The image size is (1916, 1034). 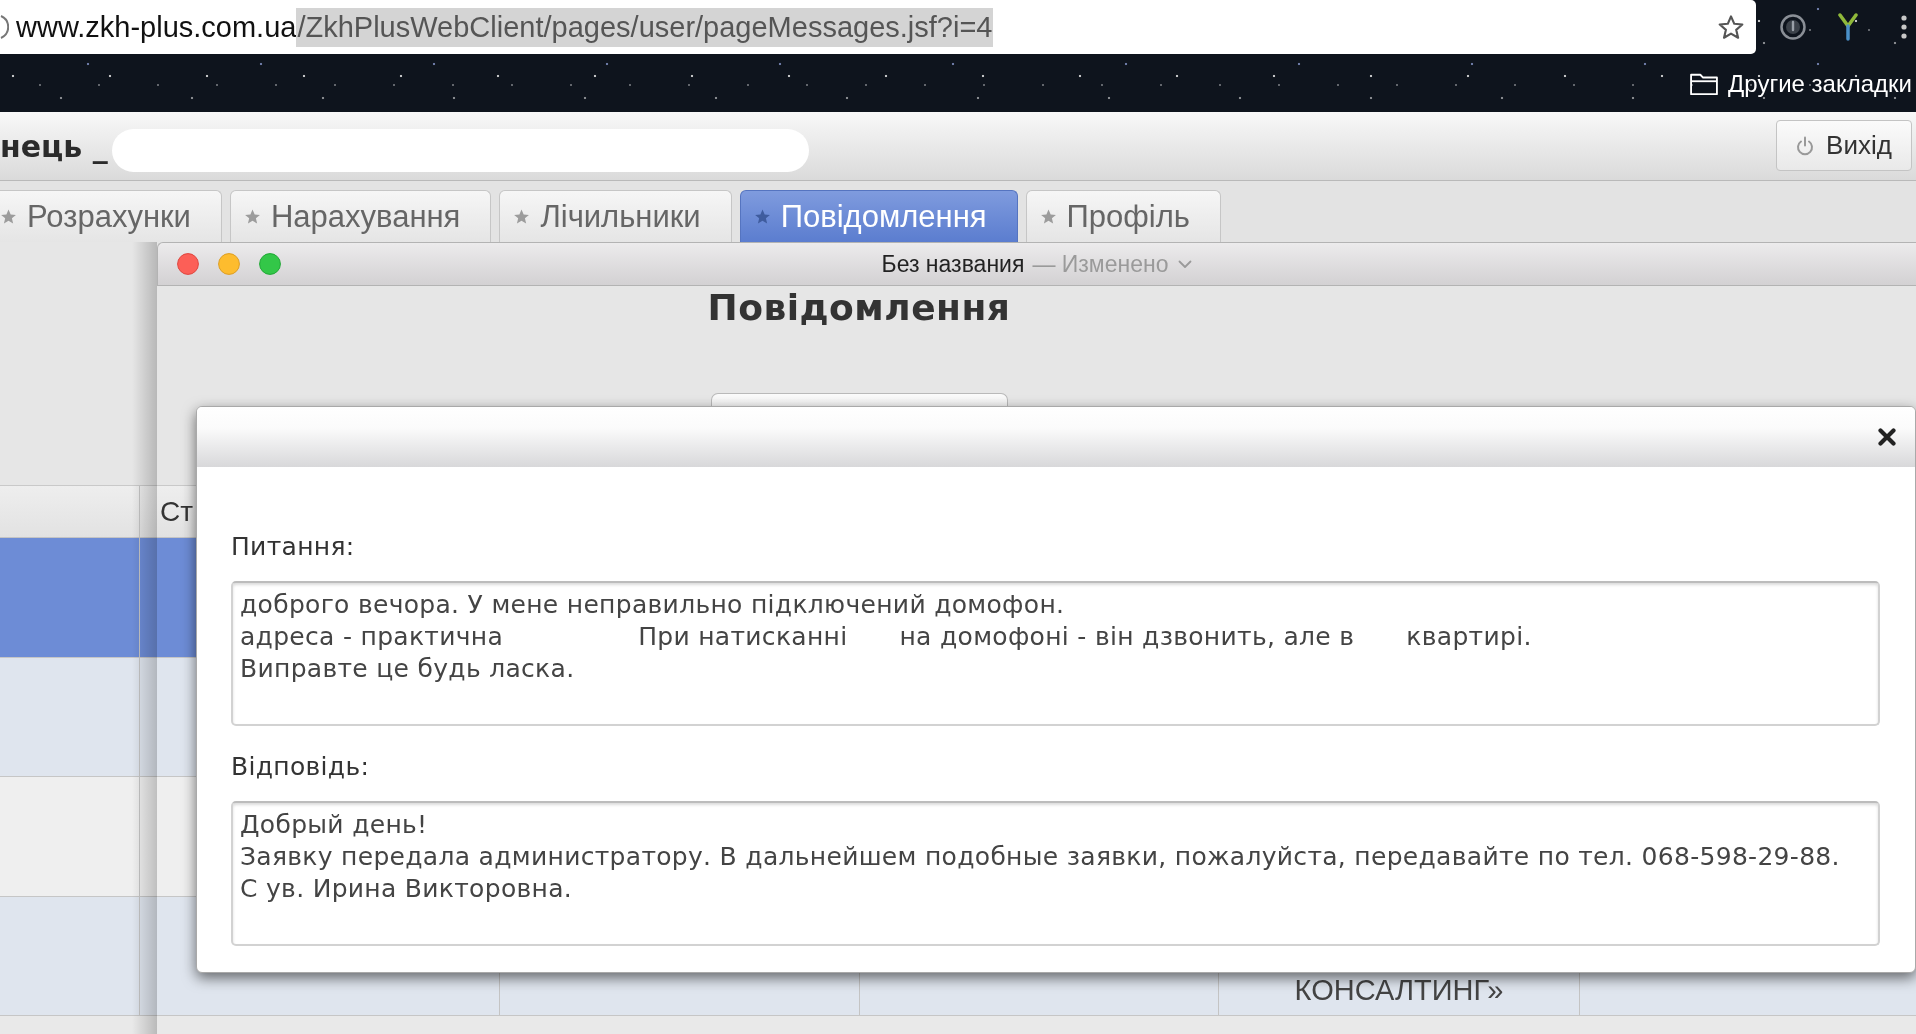 I want to click on field-label: Питання:, so click(x=293, y=547).